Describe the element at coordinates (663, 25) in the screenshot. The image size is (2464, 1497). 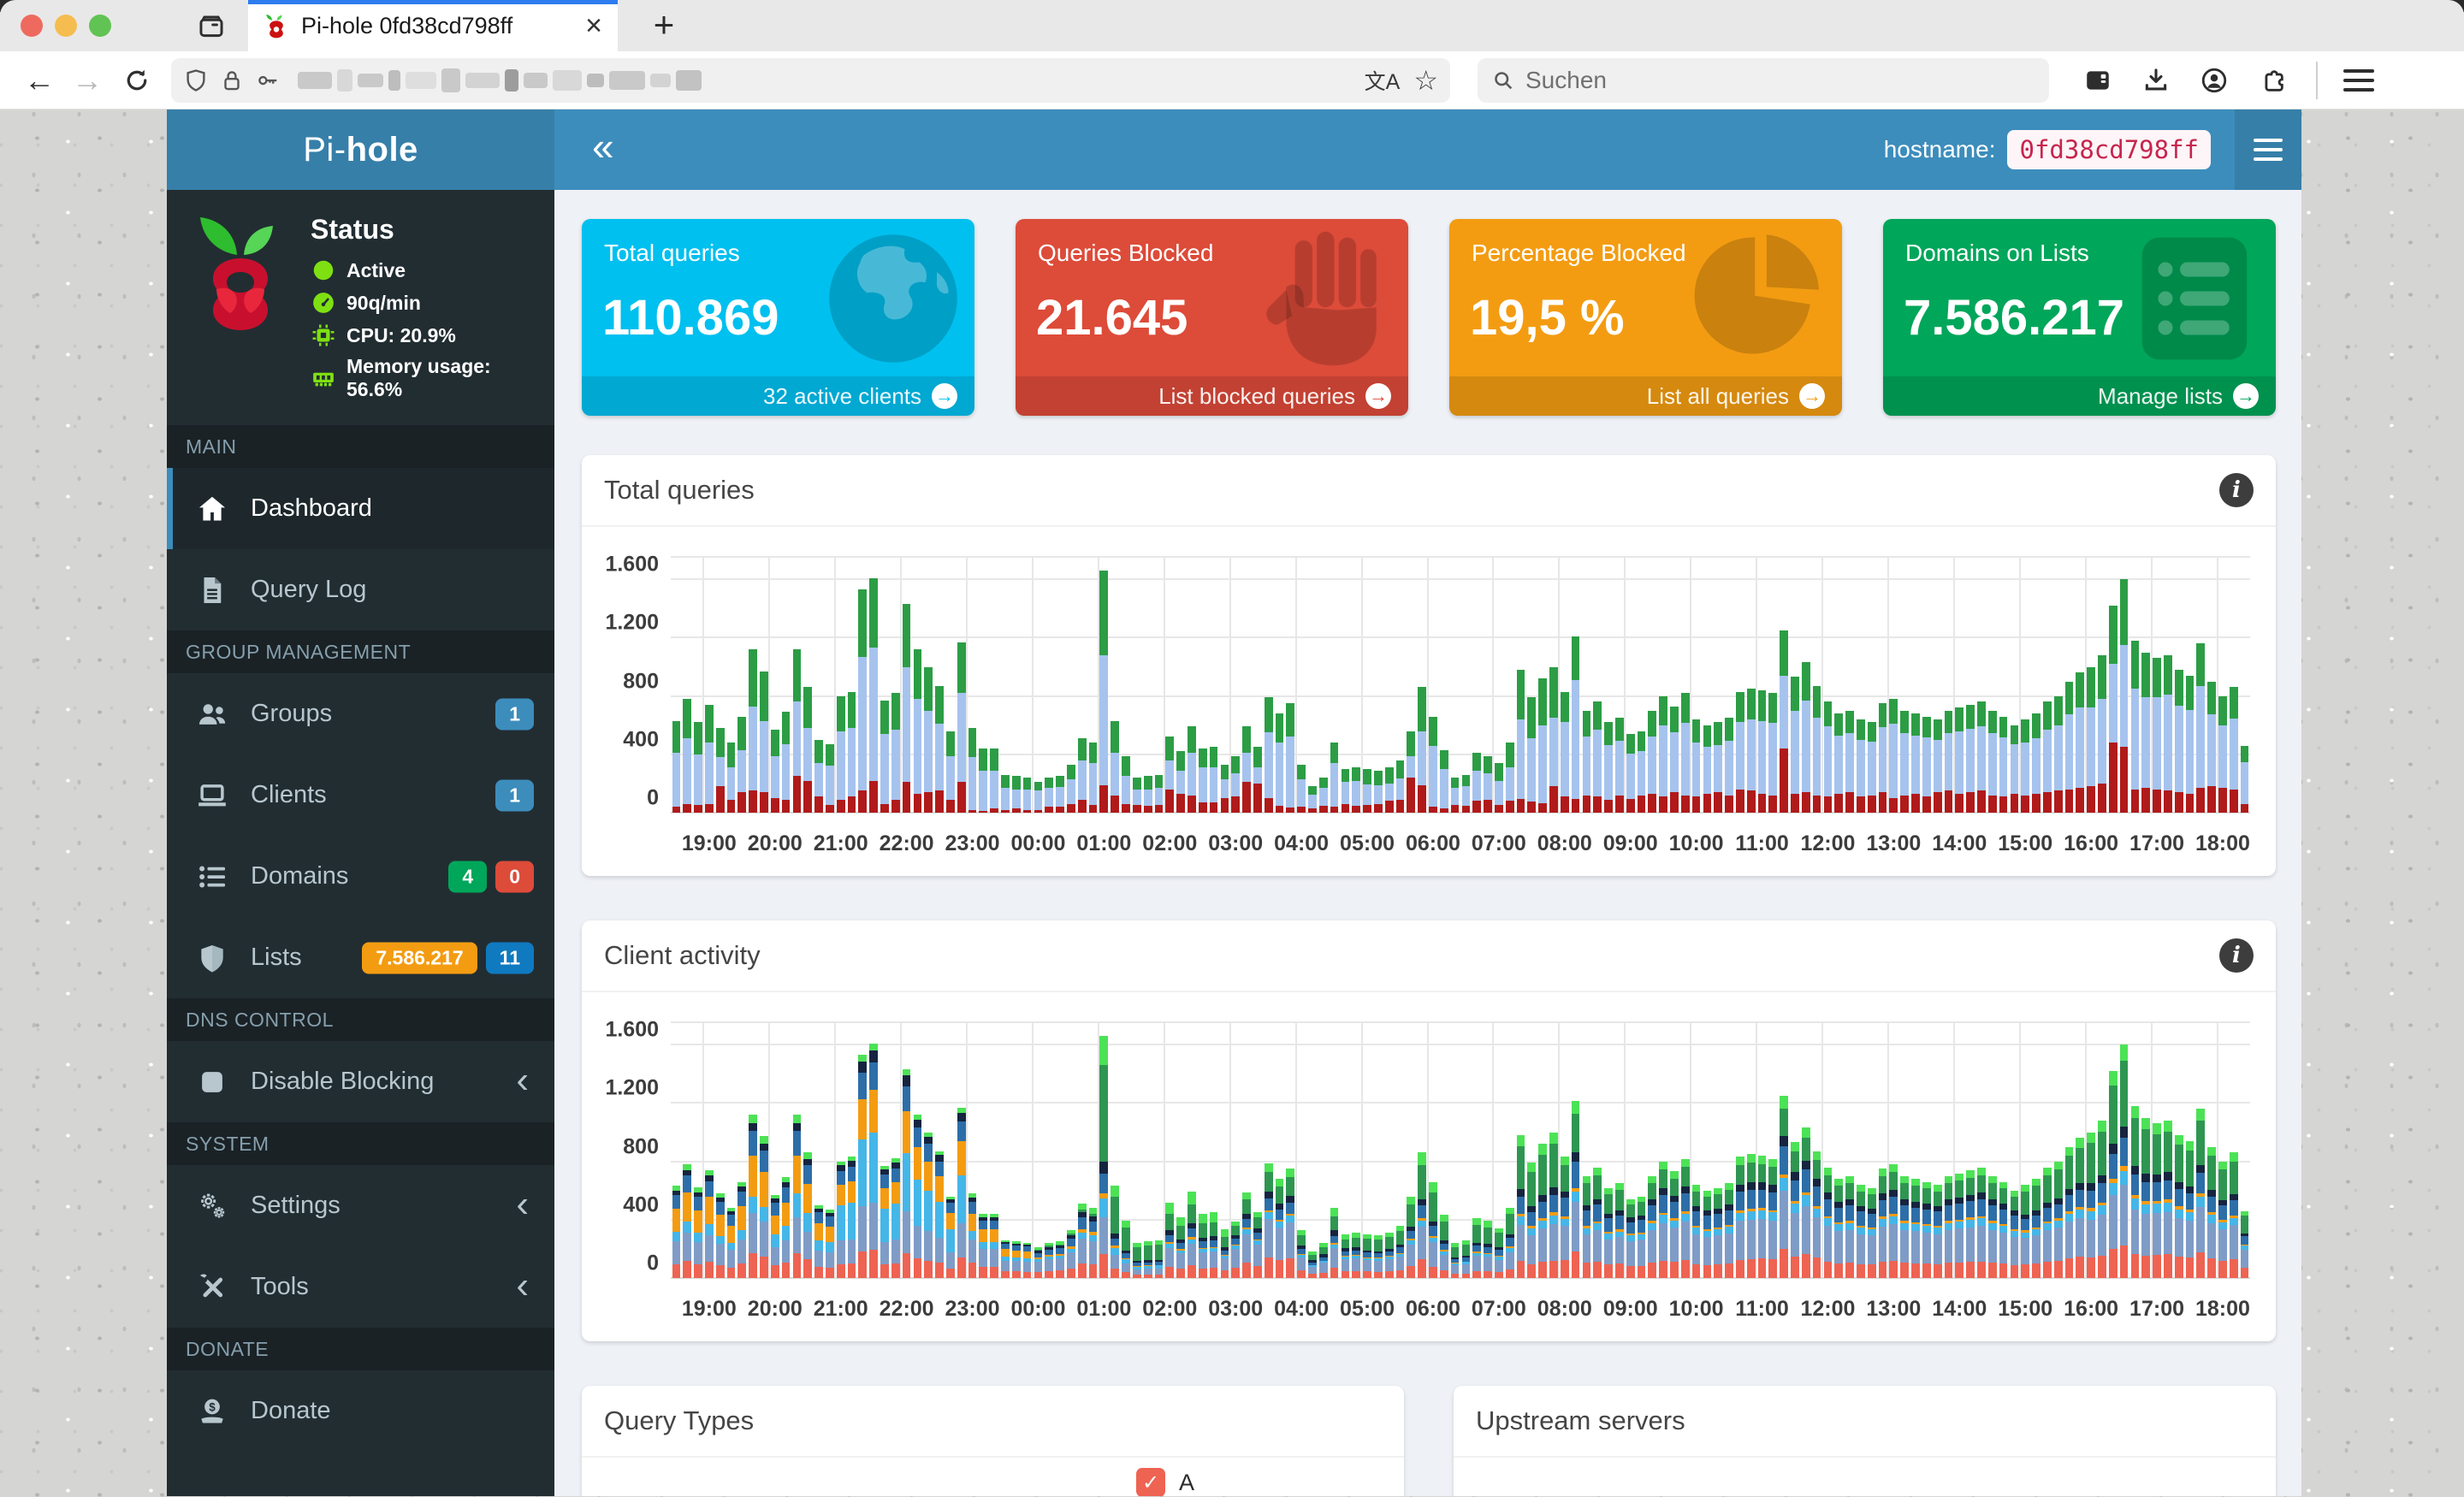
I see `new-tab-button: +` at that location.